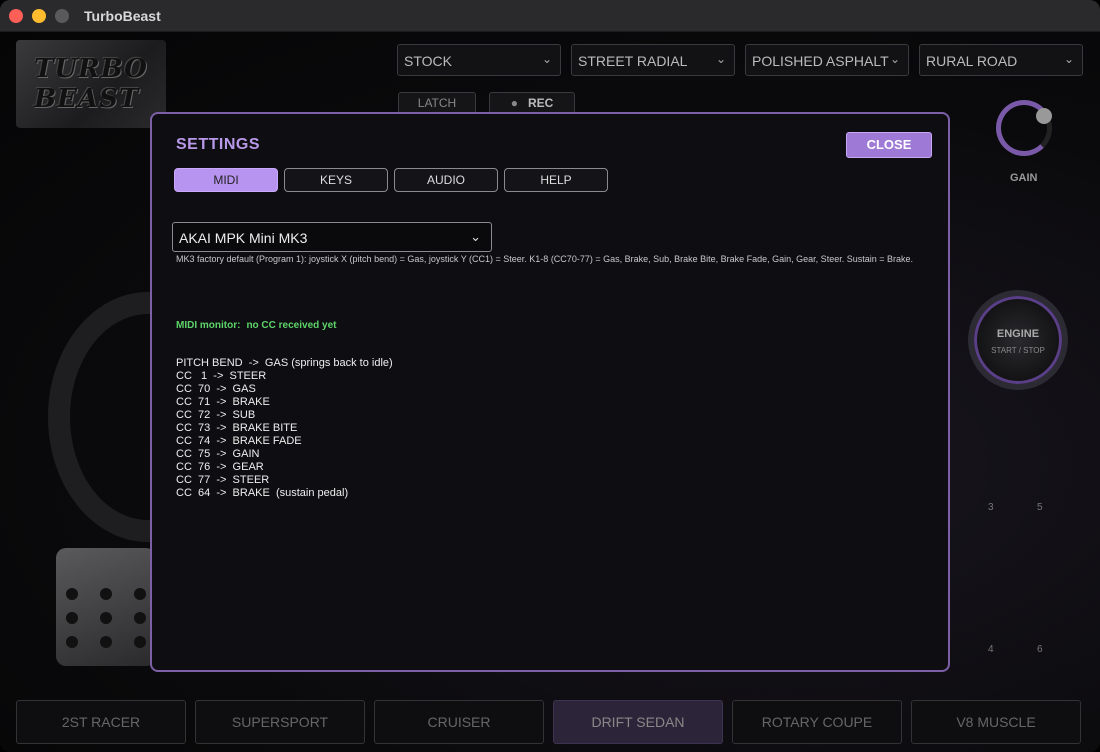 The height and width of the screenshot is (752, 1100). Describe the element at coordinates (459, 722) in the screenshot. I see `car-button-cruiser: CRUISER` at that location.